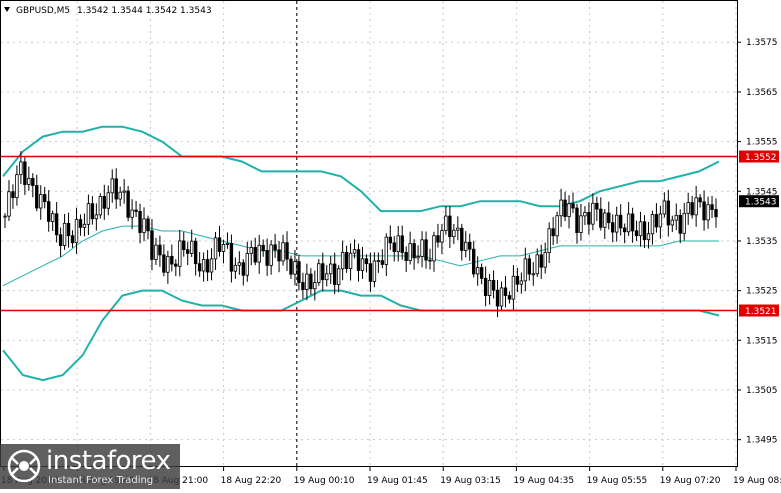 Image resolution: width=781 pixels, height=493 pixels. Describe the element at coordinates (470, 481) in the screenshot. I see `x-tick-label: 19 Aug 03:15` at that location.